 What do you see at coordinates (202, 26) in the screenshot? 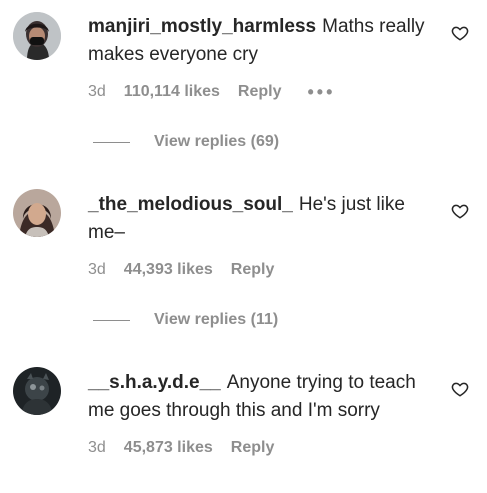
I see `comment-username: manjiri_mostly_harmless` at bounding box center [202, 26].